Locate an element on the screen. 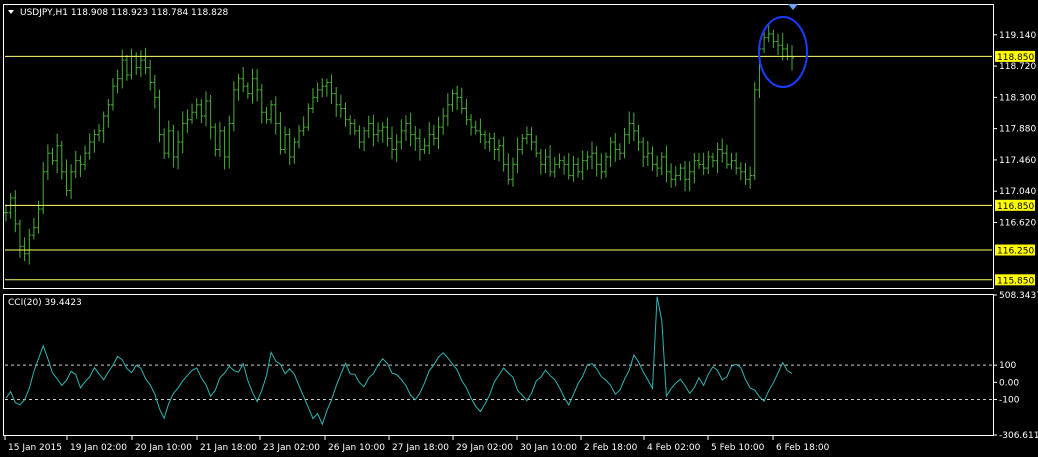  price-tick-label: 116.620 is located at coordinates (1017, 223).